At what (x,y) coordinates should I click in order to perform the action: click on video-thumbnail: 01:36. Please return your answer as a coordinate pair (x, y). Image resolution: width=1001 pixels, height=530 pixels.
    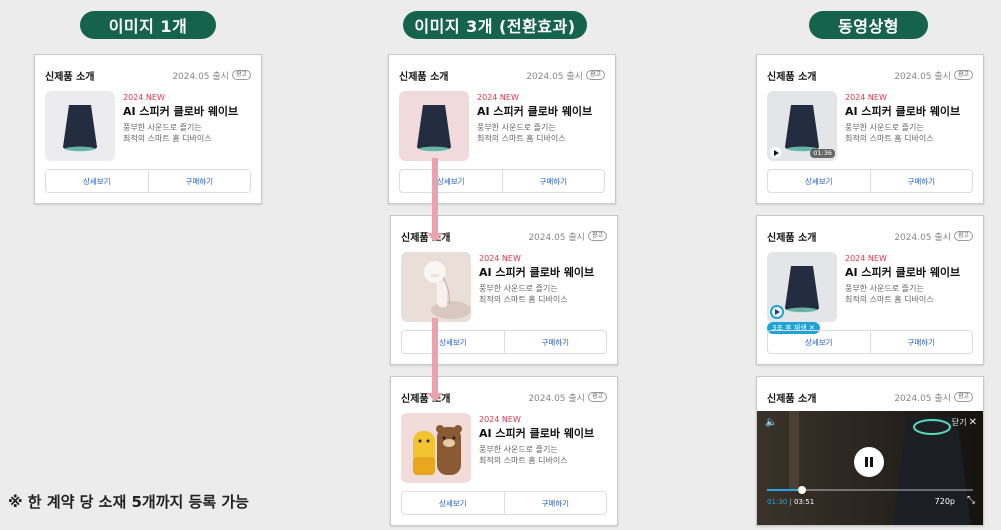
    Looking at the image, I should click on (802, 126).